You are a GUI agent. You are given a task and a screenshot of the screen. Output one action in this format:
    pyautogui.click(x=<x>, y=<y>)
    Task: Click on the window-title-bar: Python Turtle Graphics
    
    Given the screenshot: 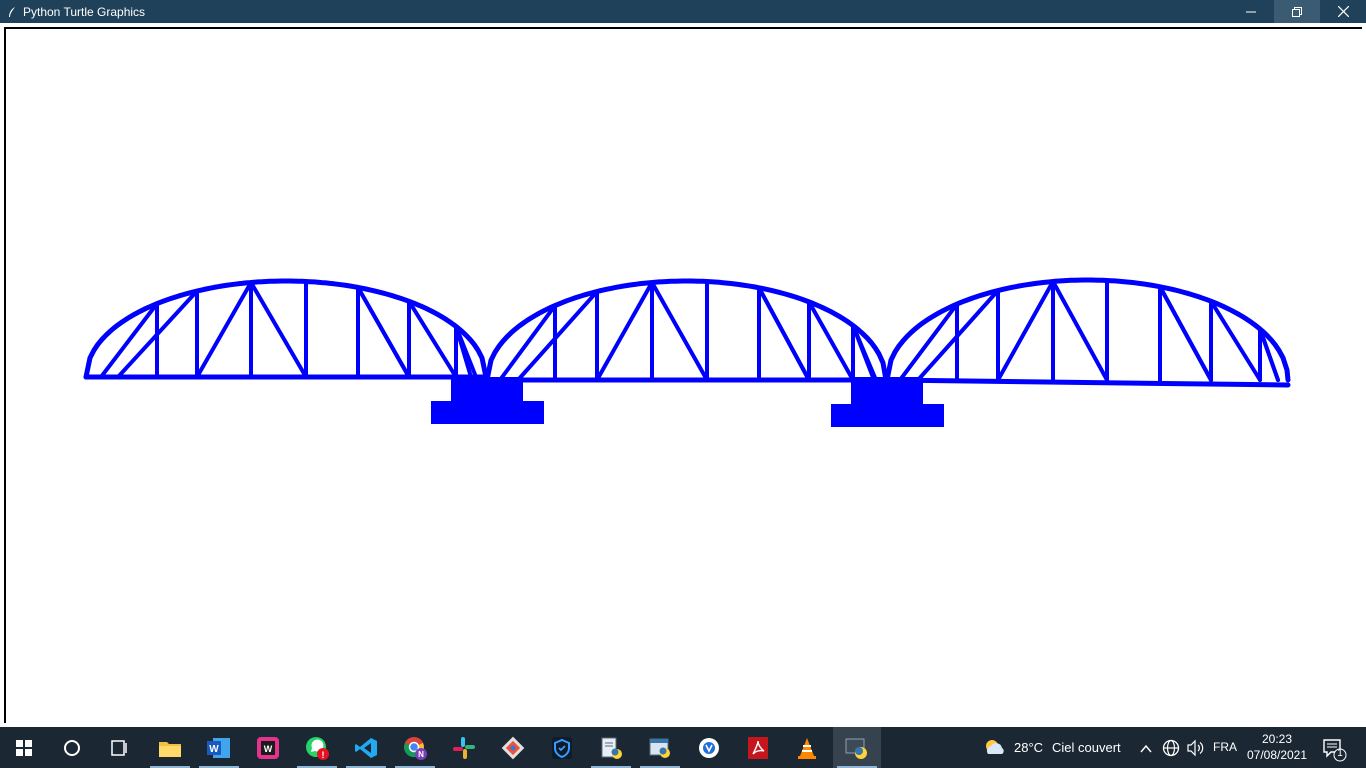 What is the action you would take?
    pyautogui.click(x=683, y=11)
    